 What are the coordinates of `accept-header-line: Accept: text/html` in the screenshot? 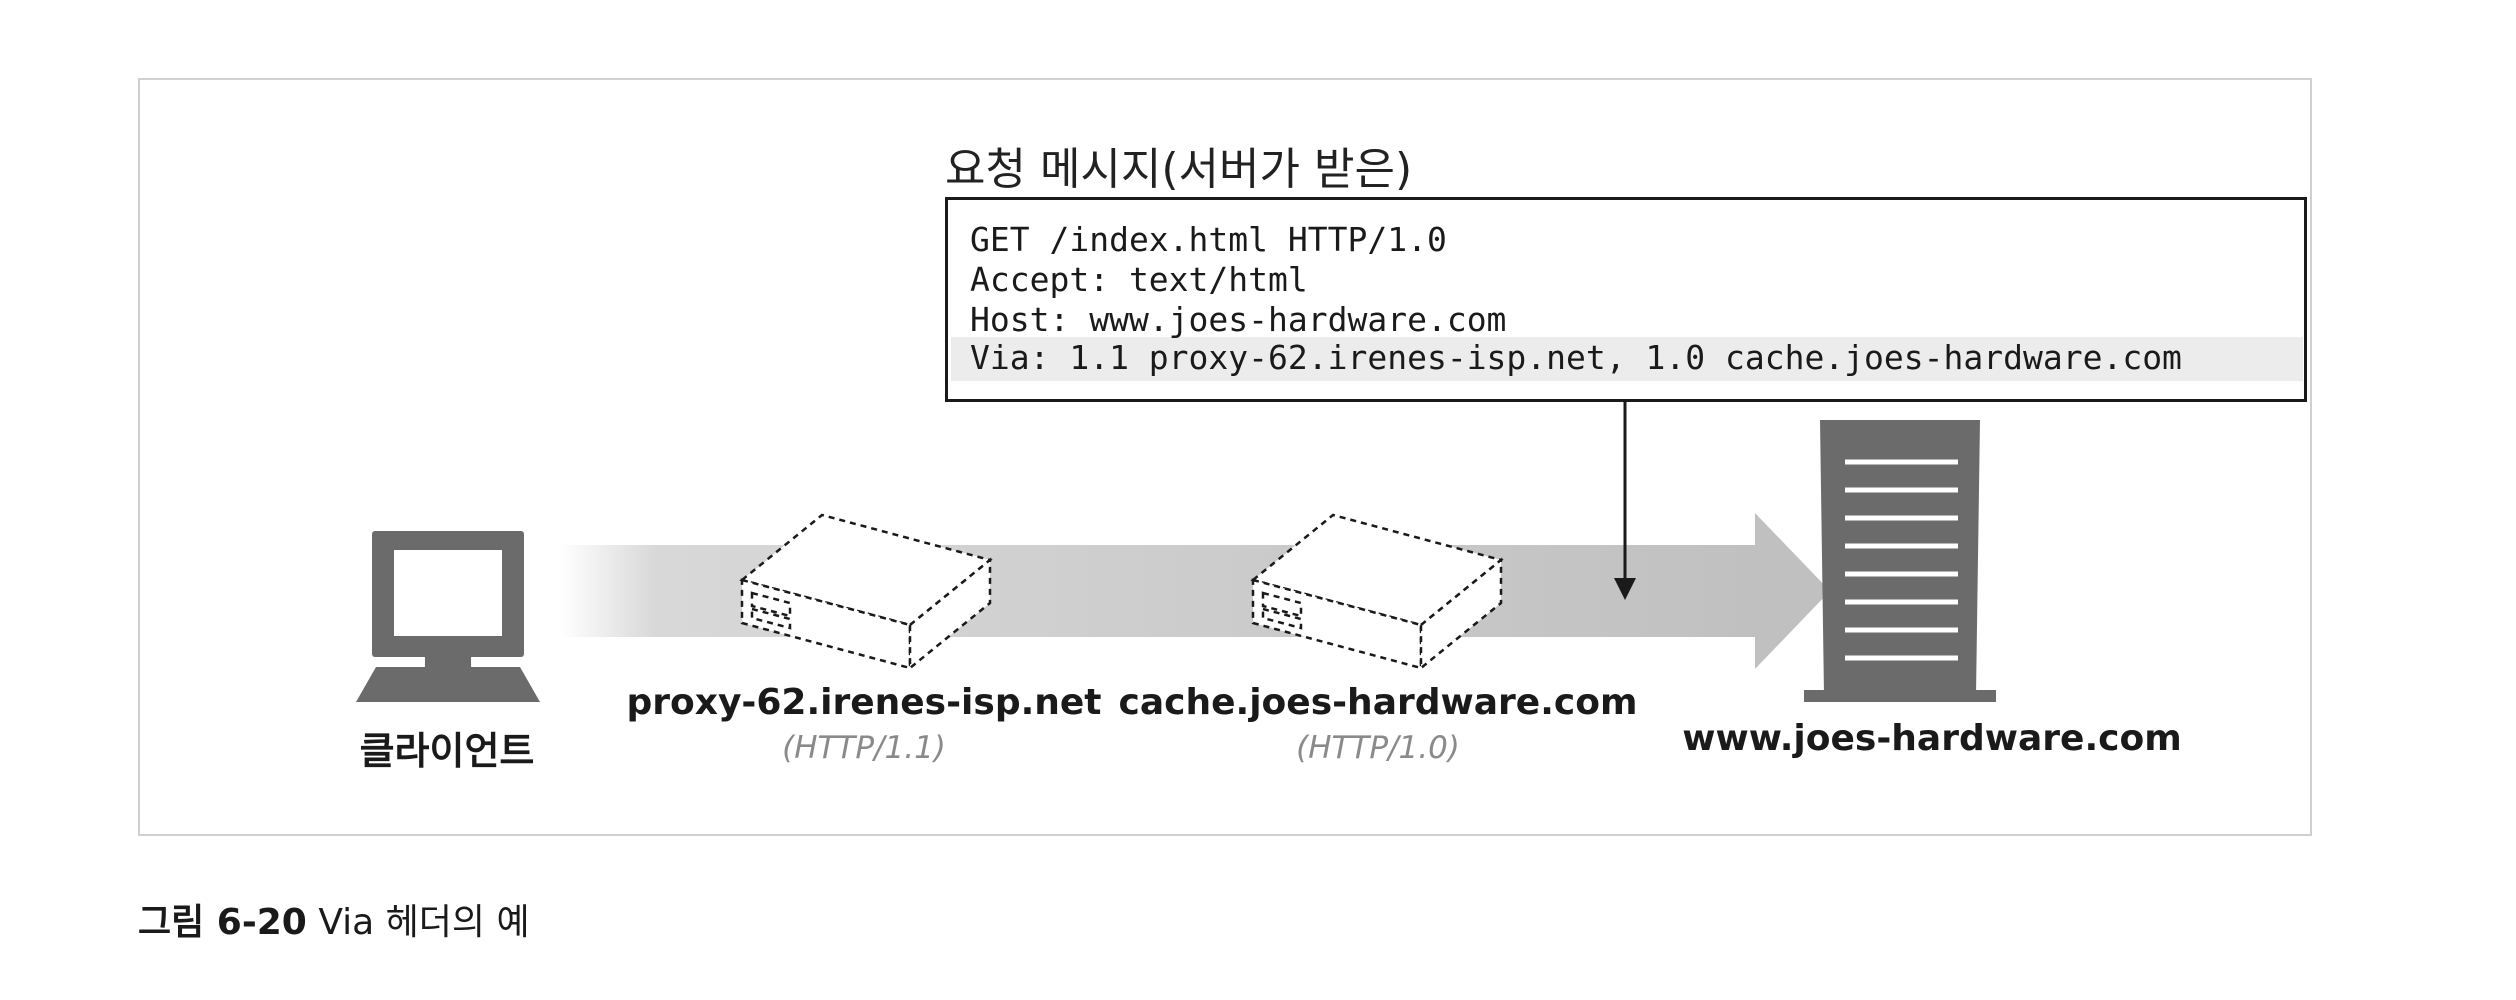 It's located at (1139, 279).